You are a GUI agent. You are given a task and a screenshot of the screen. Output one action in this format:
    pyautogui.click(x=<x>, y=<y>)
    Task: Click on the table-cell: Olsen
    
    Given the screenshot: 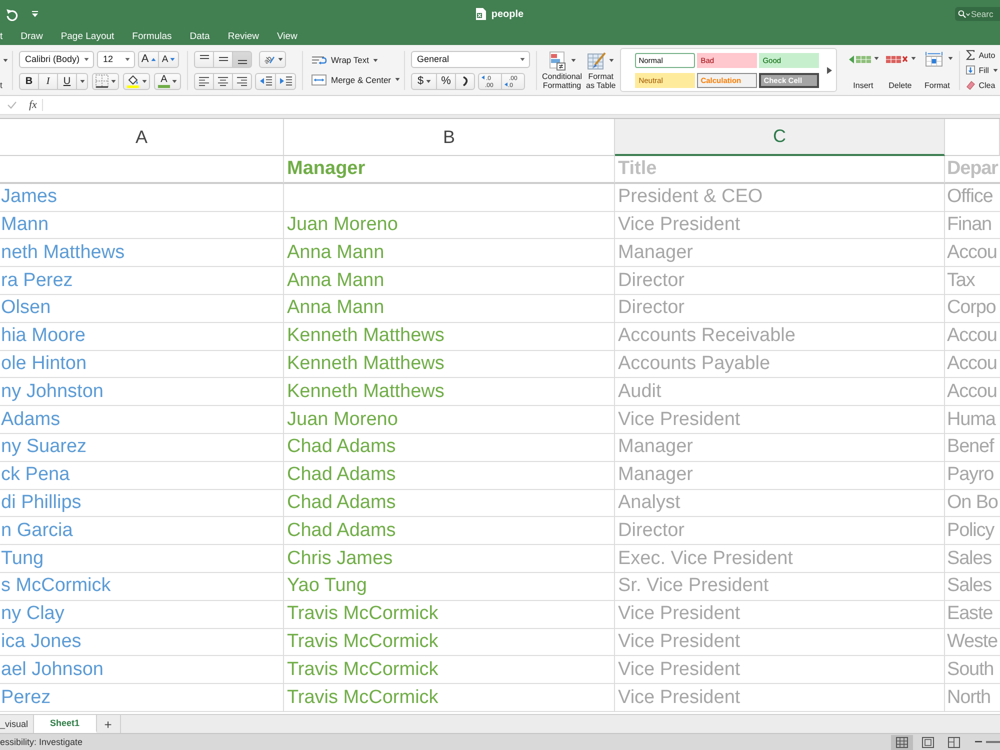 What is the action you would take?
    pyautogui.click(x=142, y=308)
    